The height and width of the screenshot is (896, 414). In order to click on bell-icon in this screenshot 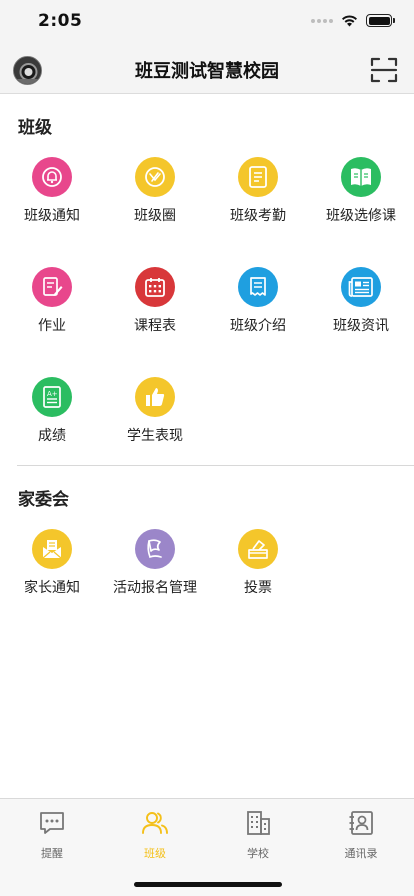, I will do `click(52, 177)`.